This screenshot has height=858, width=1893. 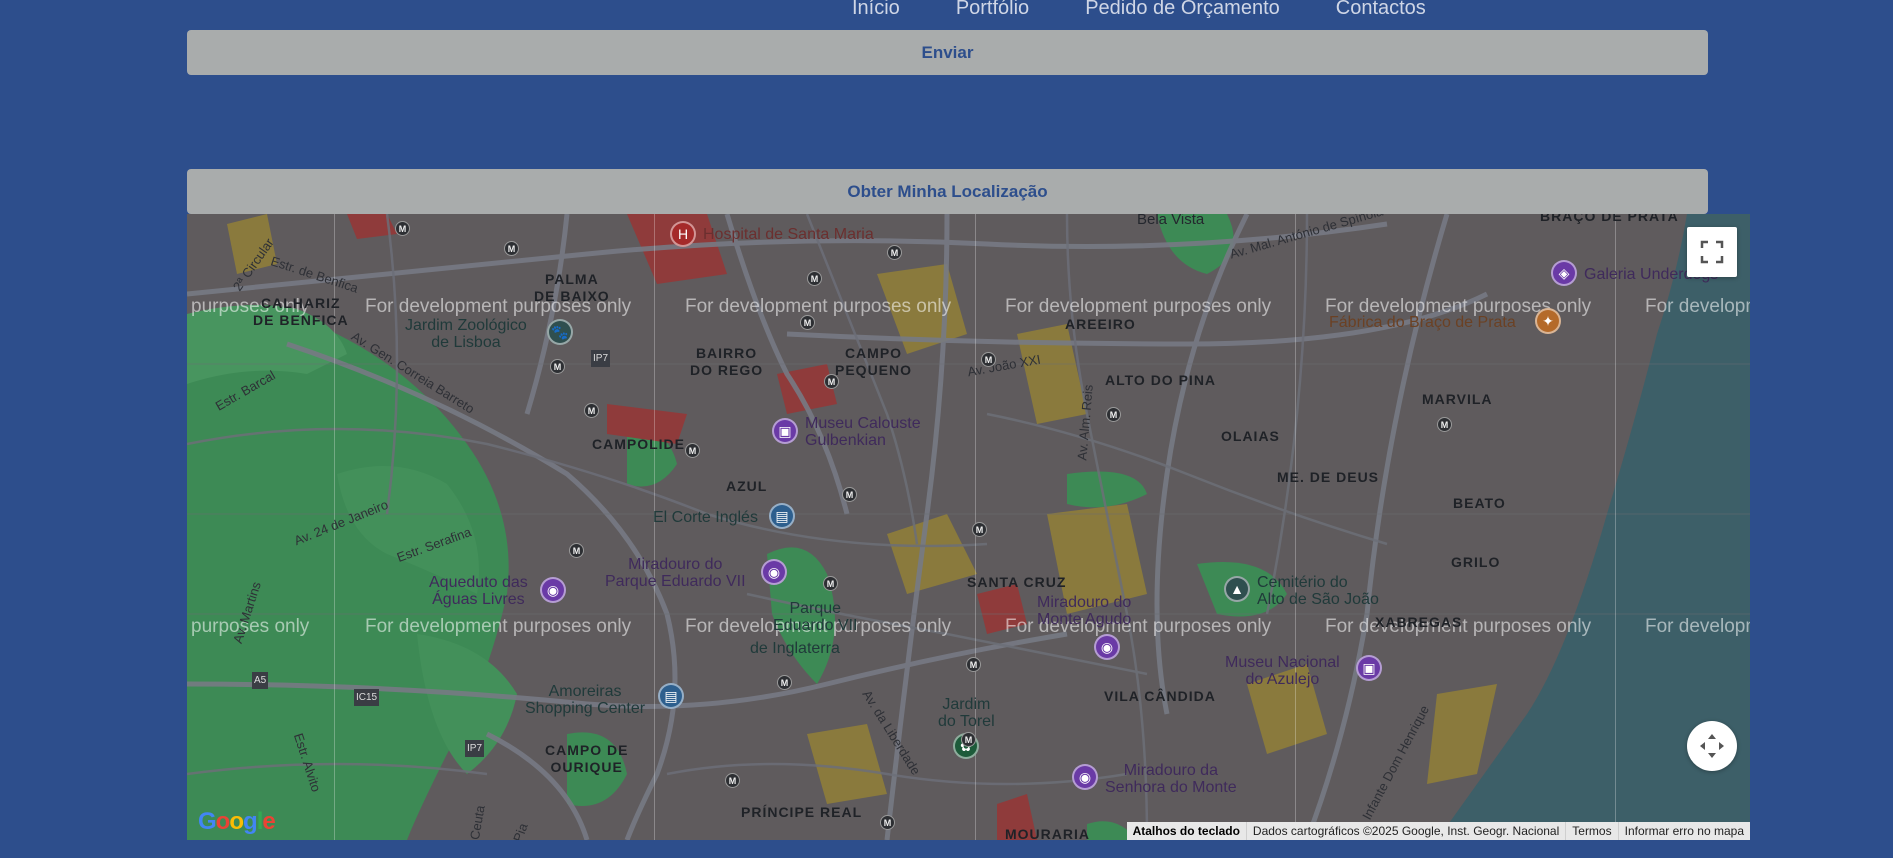 What do you see at coordinates (1457, 399) in the screenshot?
I see `district-label: MARVILA` at bounding box center [1457, 399].